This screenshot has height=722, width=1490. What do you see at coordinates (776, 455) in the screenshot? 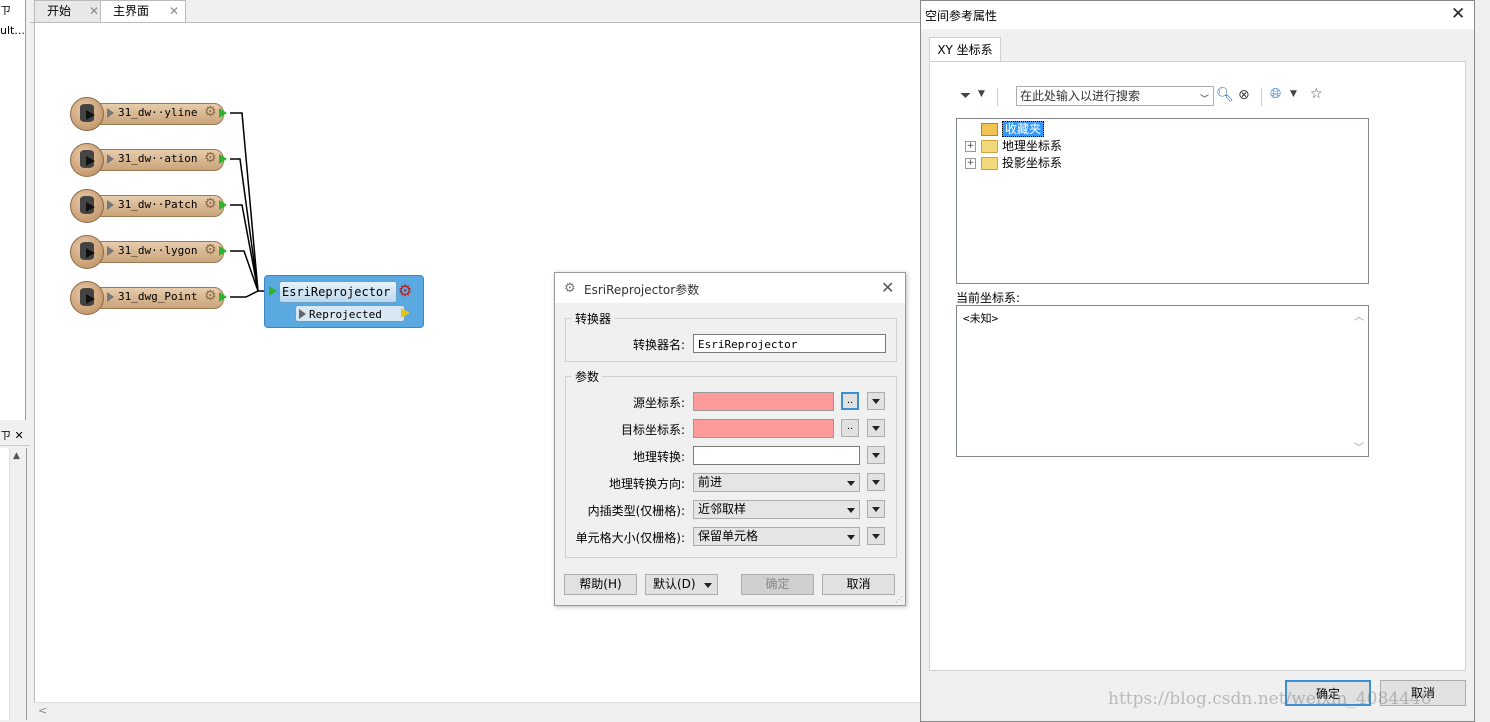
I see `geo-transform-field` at bounding box center [776, 455].